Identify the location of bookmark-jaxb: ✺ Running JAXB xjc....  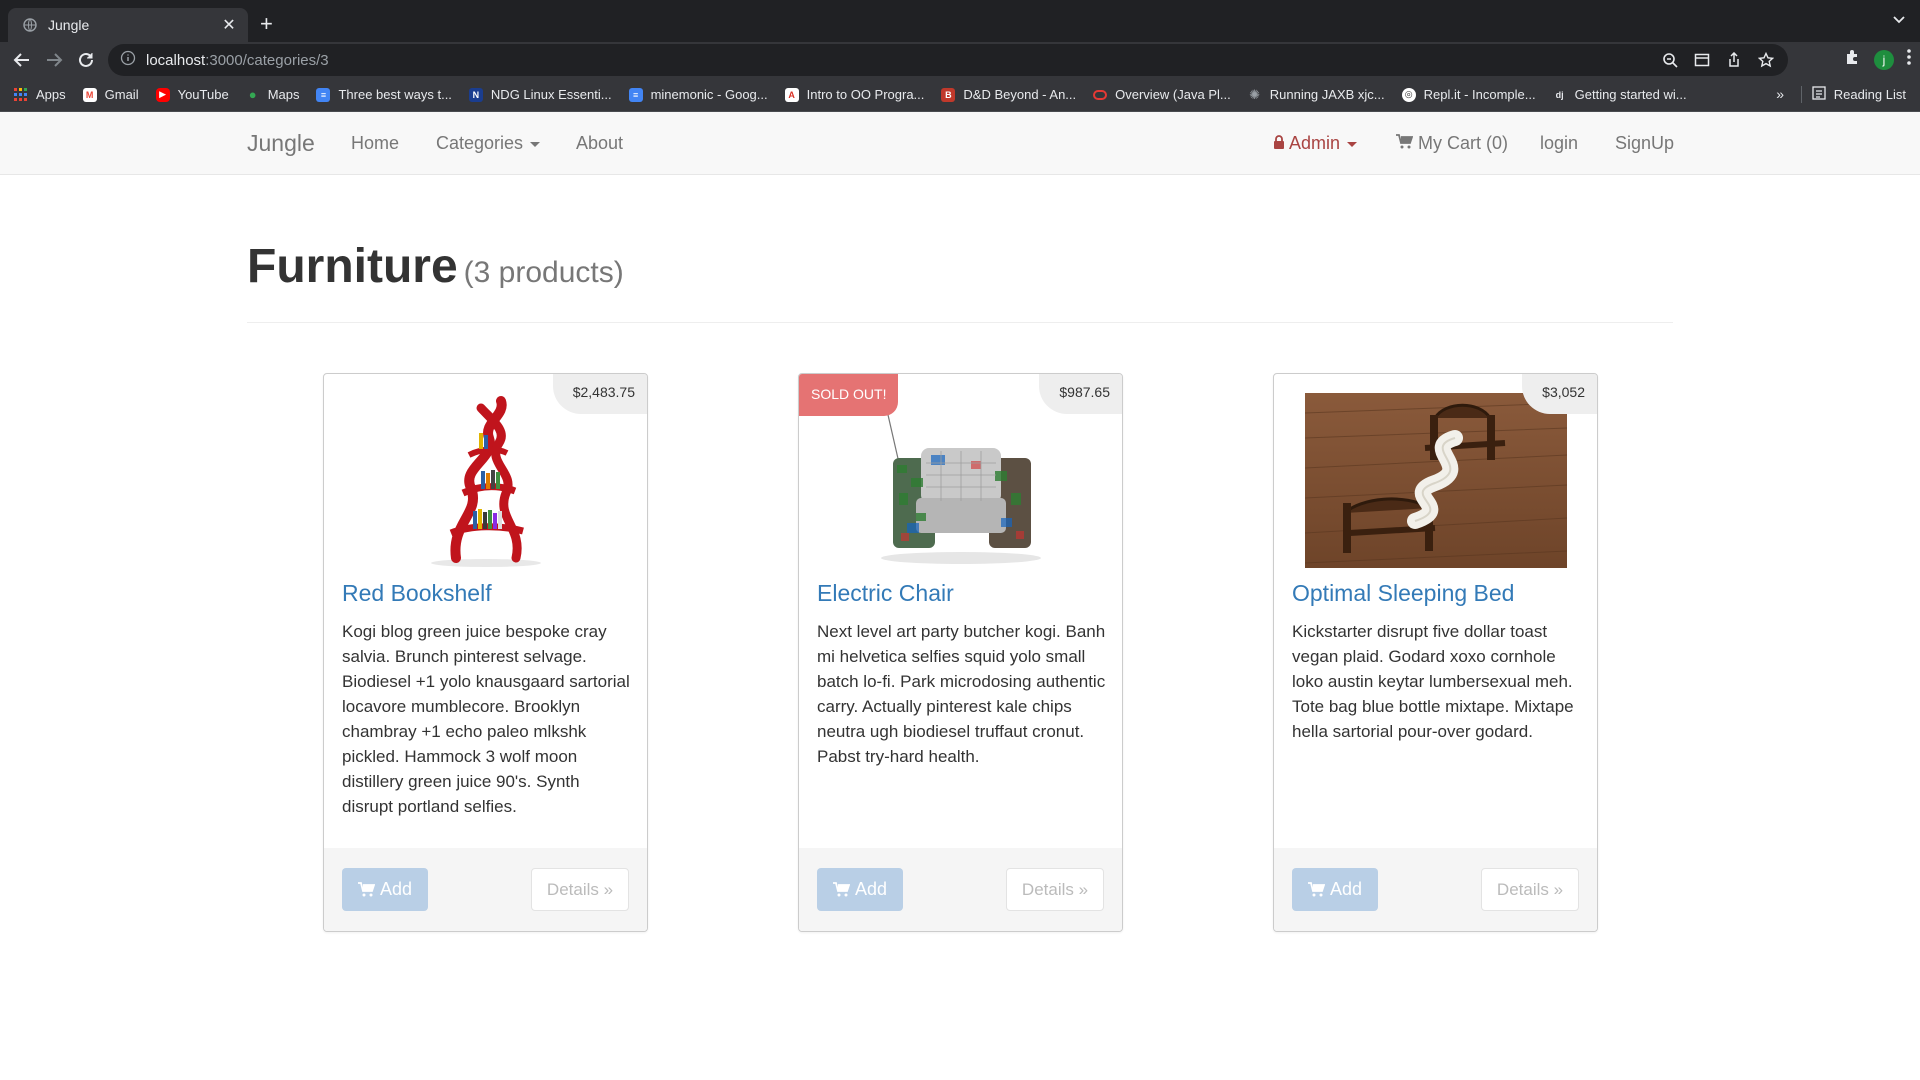
(1316, 94).